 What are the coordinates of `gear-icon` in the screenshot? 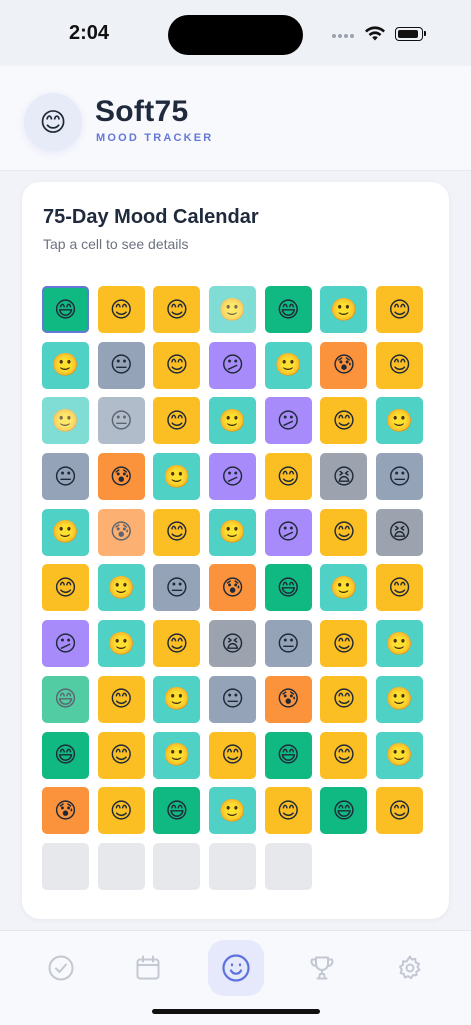 It's located at (409, 967).